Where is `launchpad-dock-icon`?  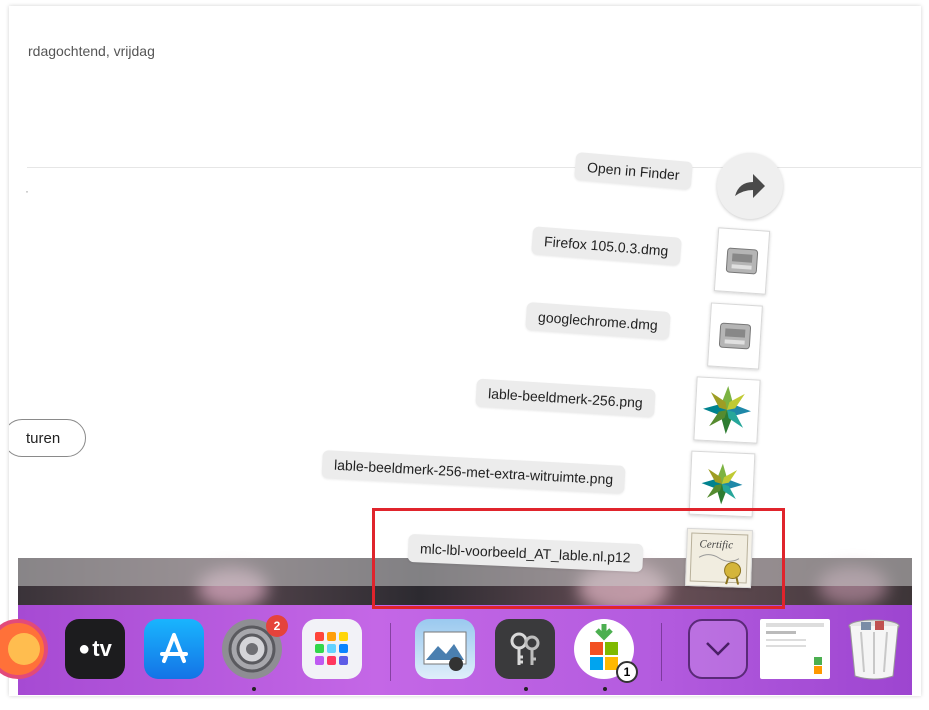
launchpad-dock-icon is located at coordinates (332, 649).